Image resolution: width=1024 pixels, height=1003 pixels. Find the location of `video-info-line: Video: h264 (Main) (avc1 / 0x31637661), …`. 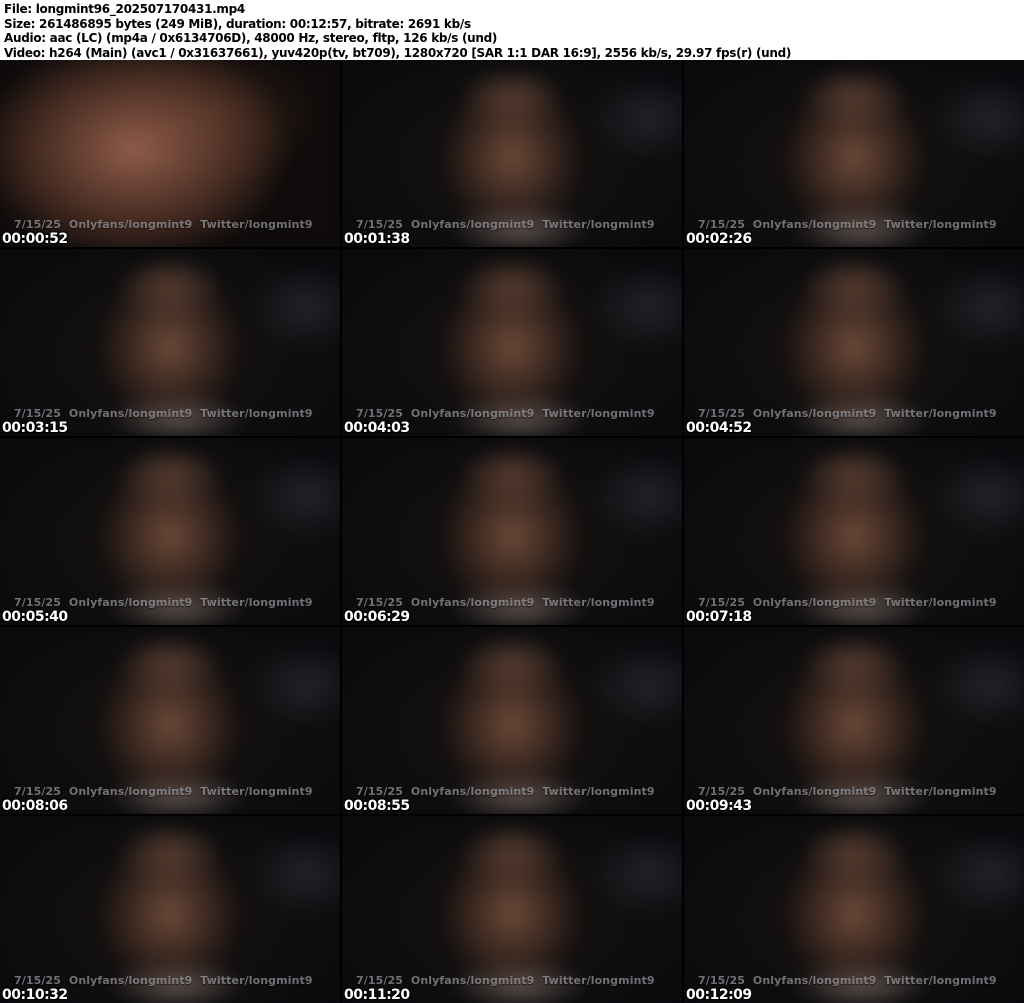

video-info-line: Video: h264 (Main) (avc1 / 0x31637661), … is located at coordinates (398, 52).